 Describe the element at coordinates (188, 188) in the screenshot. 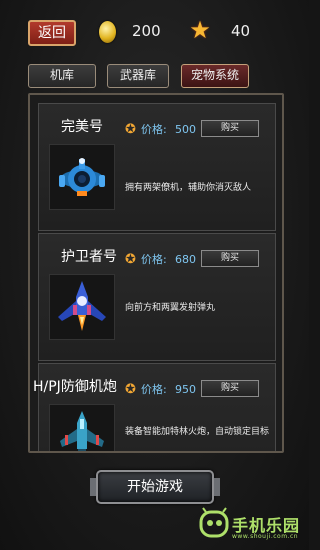

I see `item-description: 拥有两架僚机，辅助你消灭敌人` at that location.